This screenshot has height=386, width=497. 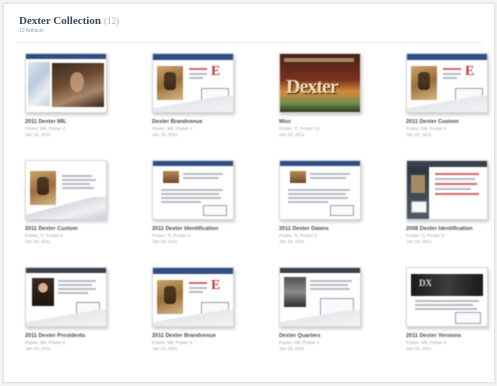 What do you see at coordinates (320, 83) in the screenshot?
I see `item-thumbnail: Dexter` at bounding box center [320, 83].